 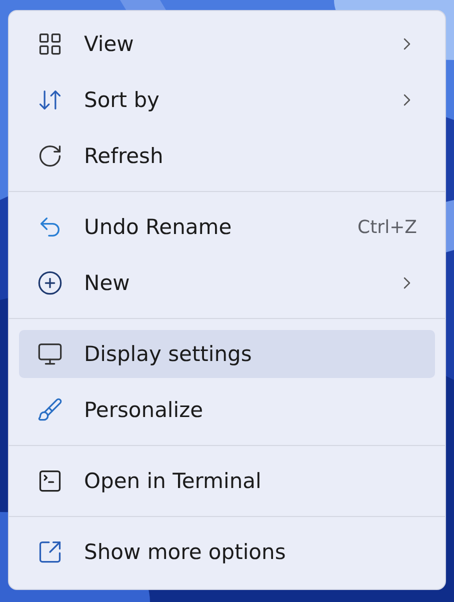 What do you see at coordinates (227, 283) in the screenshot?
I see `menu-item: New` at bounding box center [227, 283].